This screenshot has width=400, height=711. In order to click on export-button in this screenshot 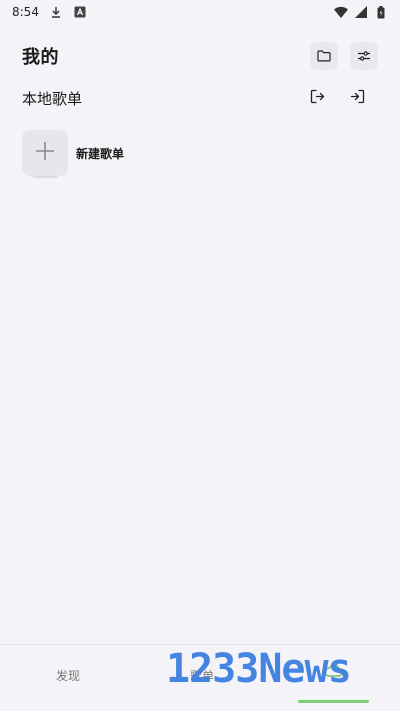, I will do `click(317, 98)`.